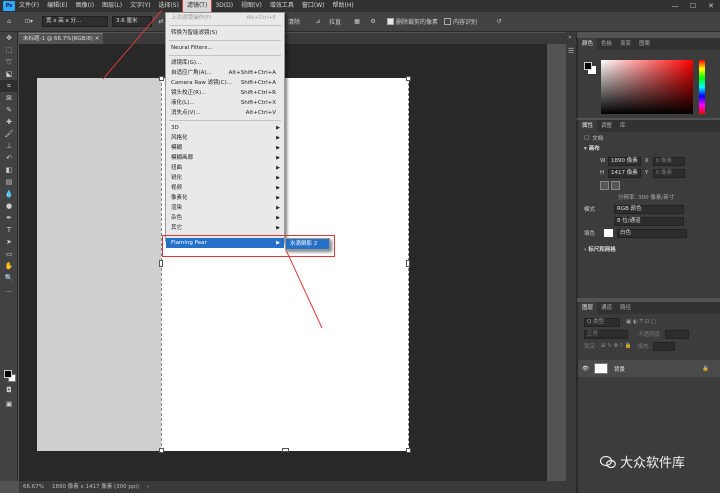  Describe the element at coordinates (408, 78) in the screenshot. I see `crop-handle-top-right` at that location.